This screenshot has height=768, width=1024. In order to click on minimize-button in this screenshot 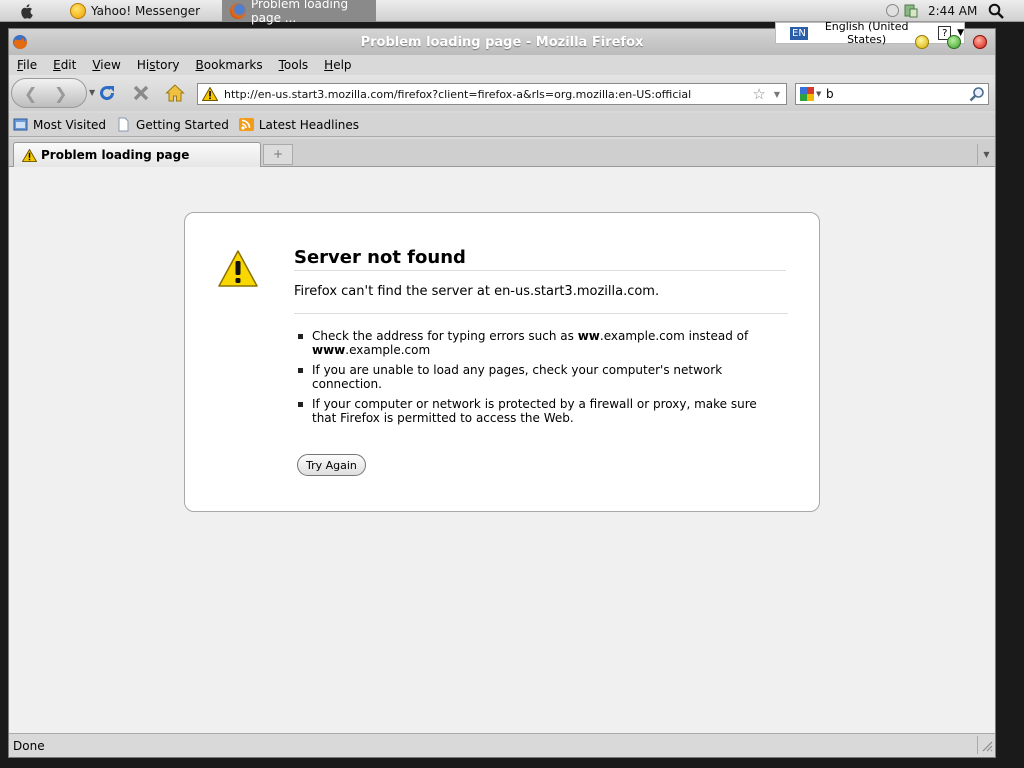, I will do `click(922, 42)`.